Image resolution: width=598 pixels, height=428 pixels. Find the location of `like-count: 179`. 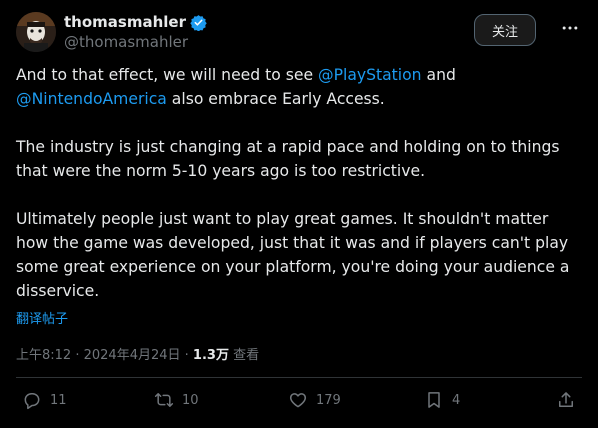

like-count: 179 is located at coordinates (328, 400).